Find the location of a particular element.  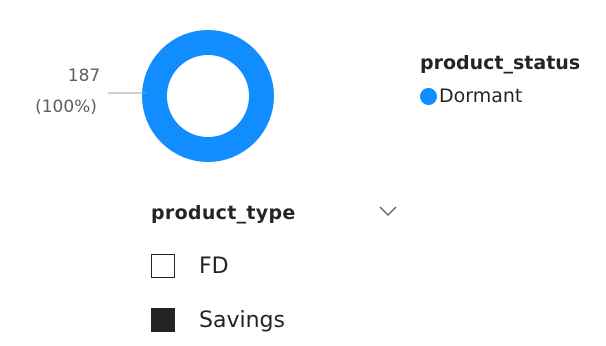

legend-title: product_status is located at coordinates (500, 63).